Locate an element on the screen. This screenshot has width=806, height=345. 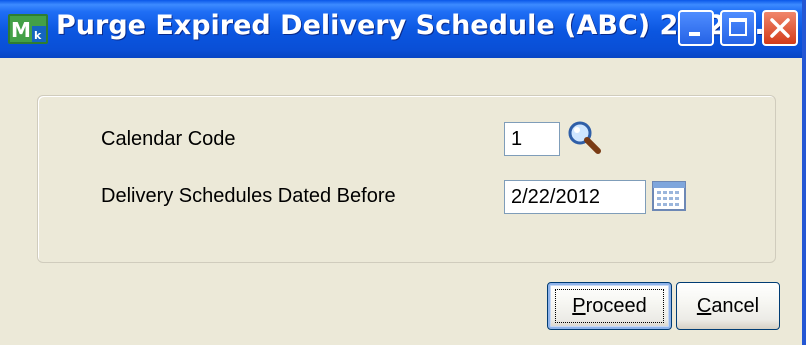
minimize-button is located at coordinates (696, 28).